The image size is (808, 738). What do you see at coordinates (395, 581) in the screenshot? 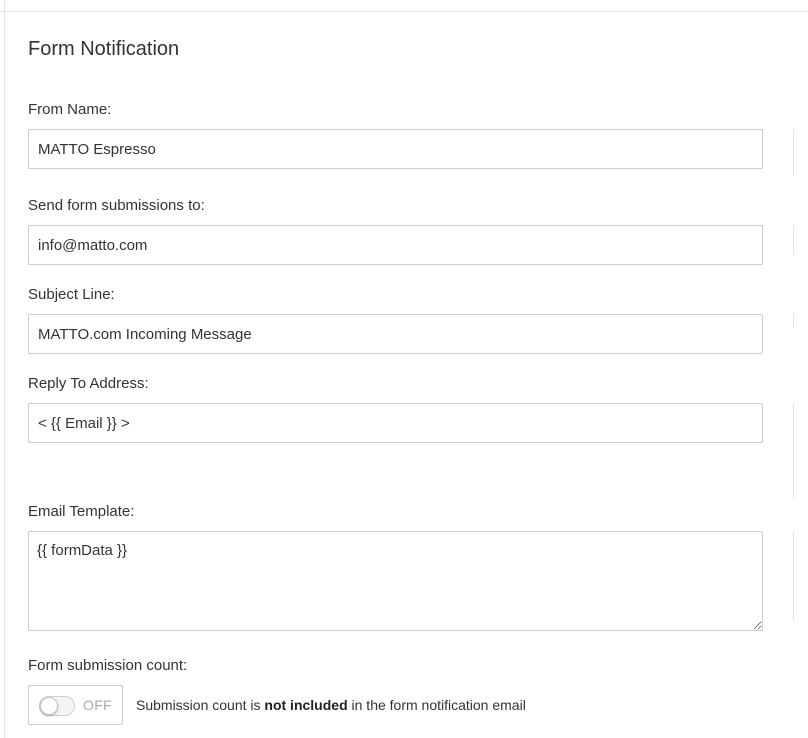
I see `email-template-textarea: {{ formData }}` at bounding box center [395, 581].